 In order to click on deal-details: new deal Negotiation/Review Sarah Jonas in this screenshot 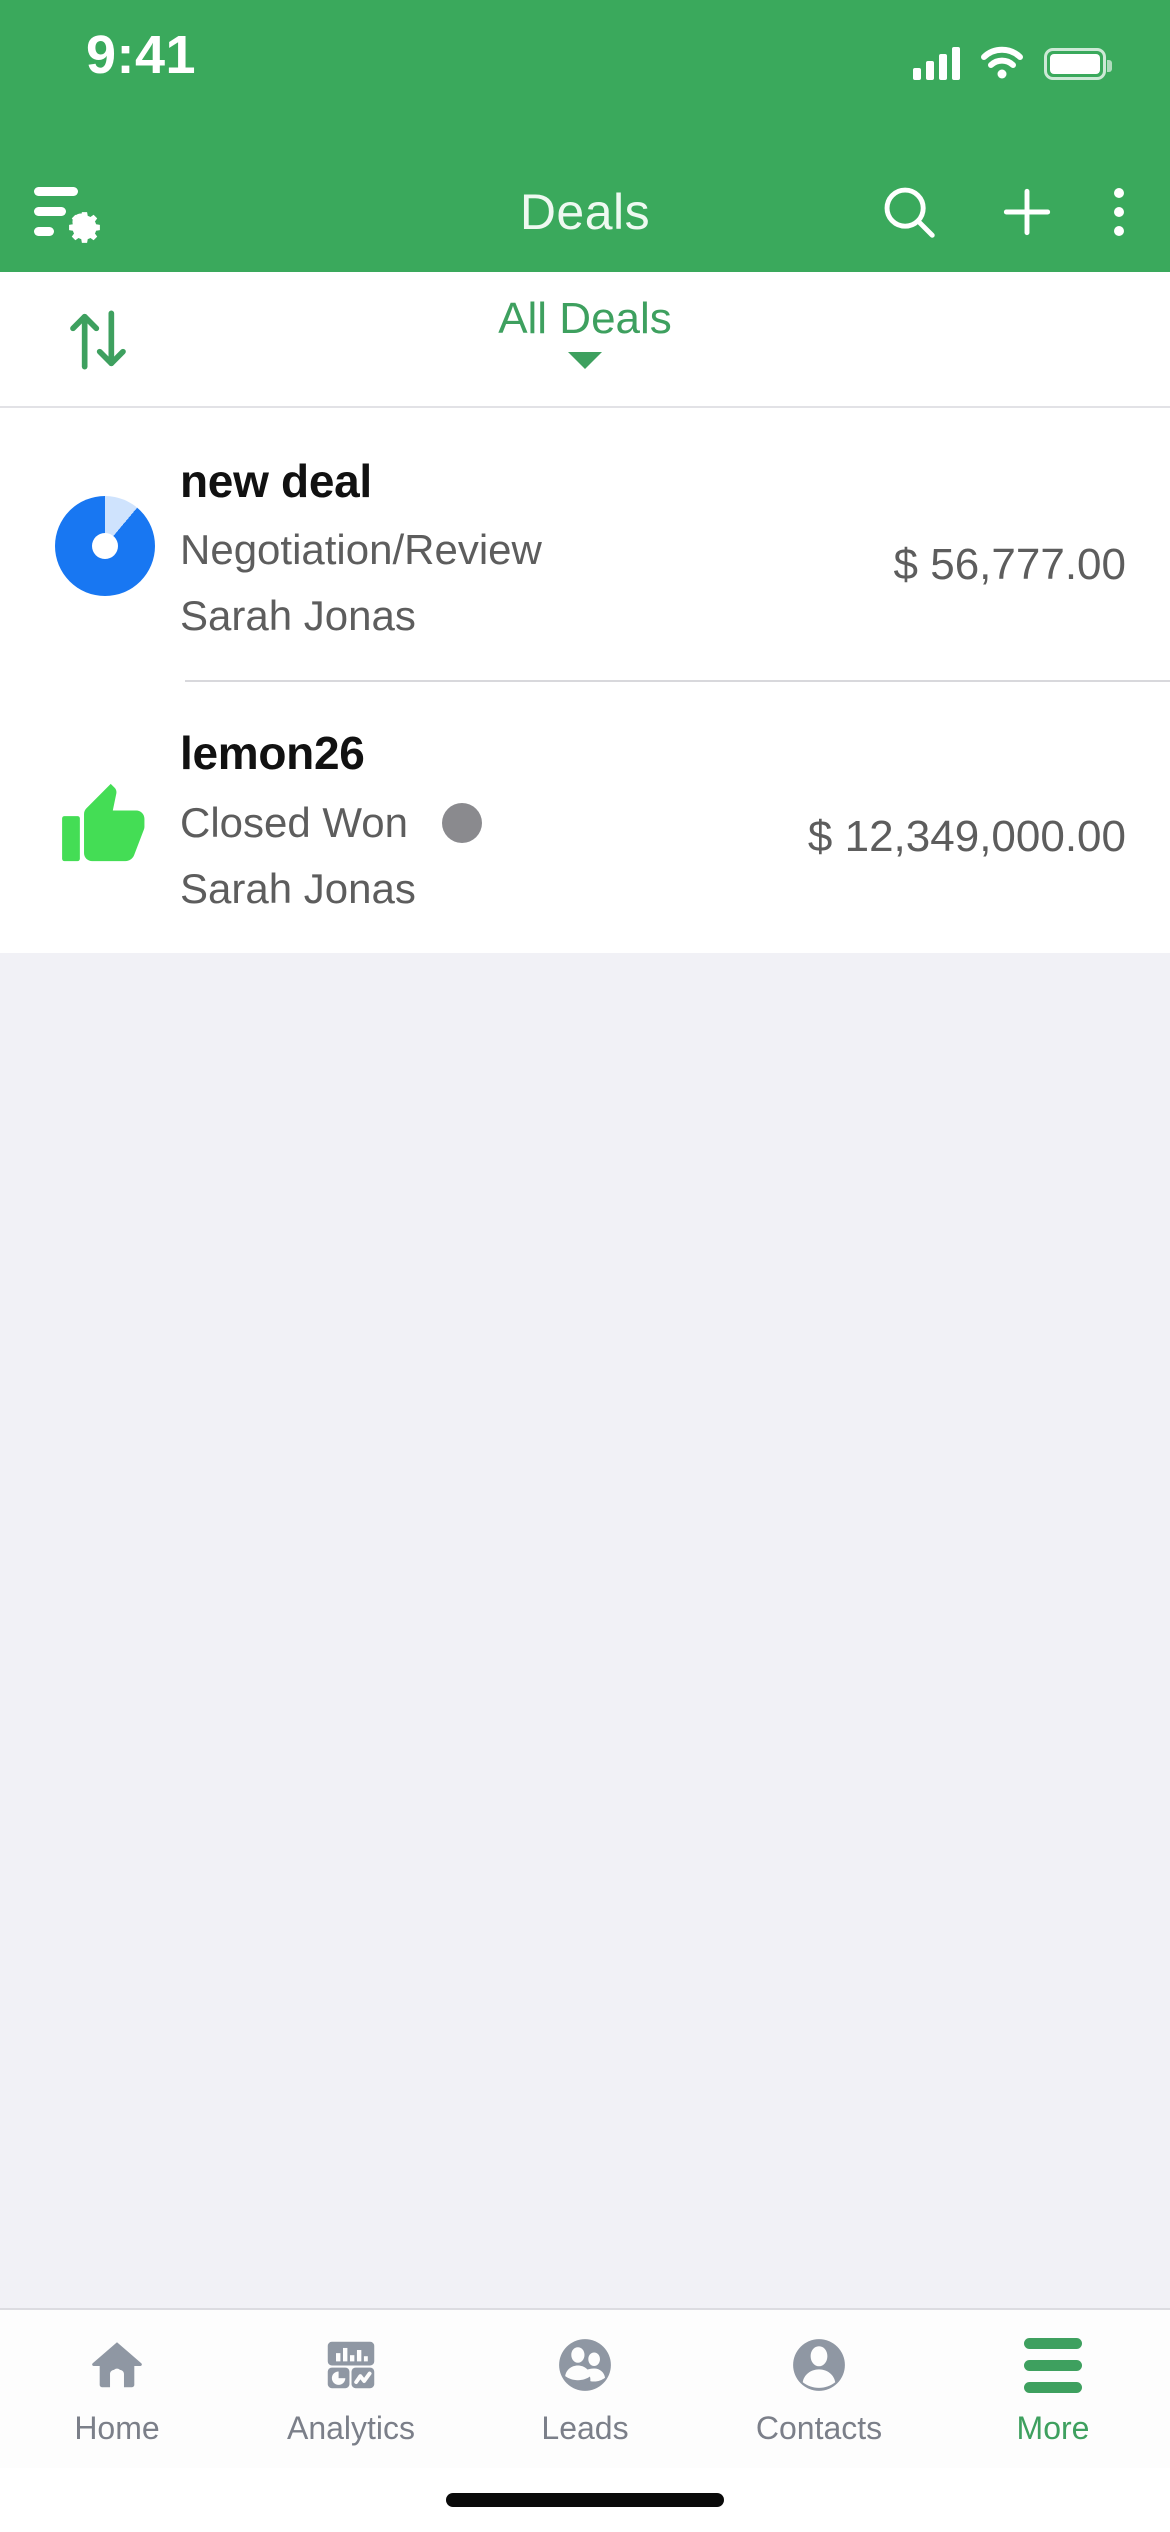, I will do `click(525, 547)`.